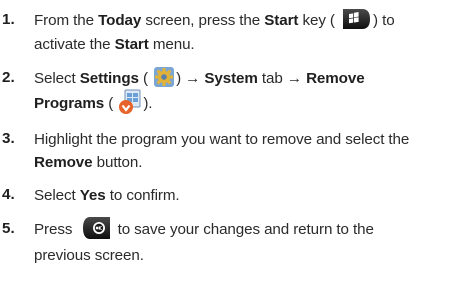 Image resolution: width=465 pixels, height=293 pixels. I want to click on step-text-line: activate the Start menu., so click(114, 45).